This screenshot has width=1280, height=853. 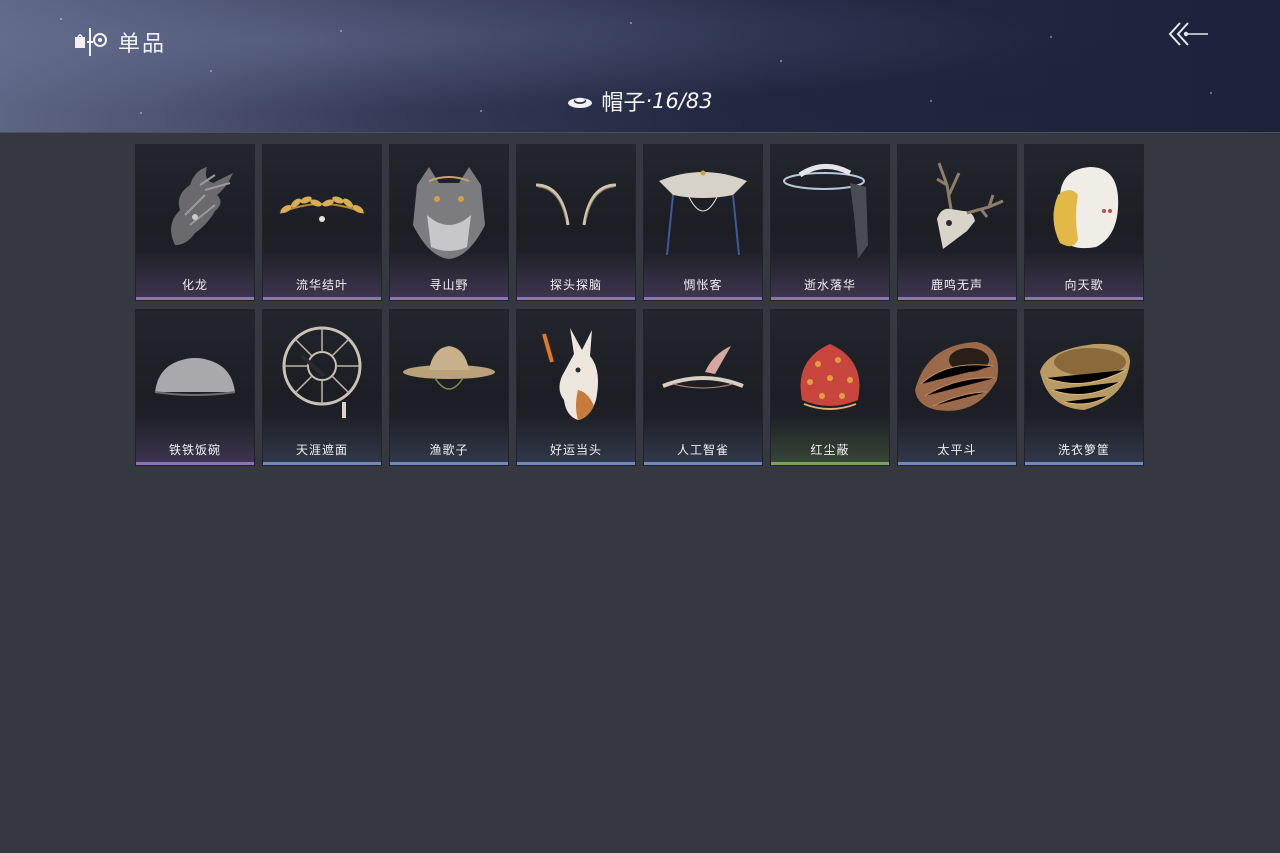 What do you see at coordinates (576, 204) in the screenshot?
I see `antenna-feathers-icon` at bounding box center [576, 204].